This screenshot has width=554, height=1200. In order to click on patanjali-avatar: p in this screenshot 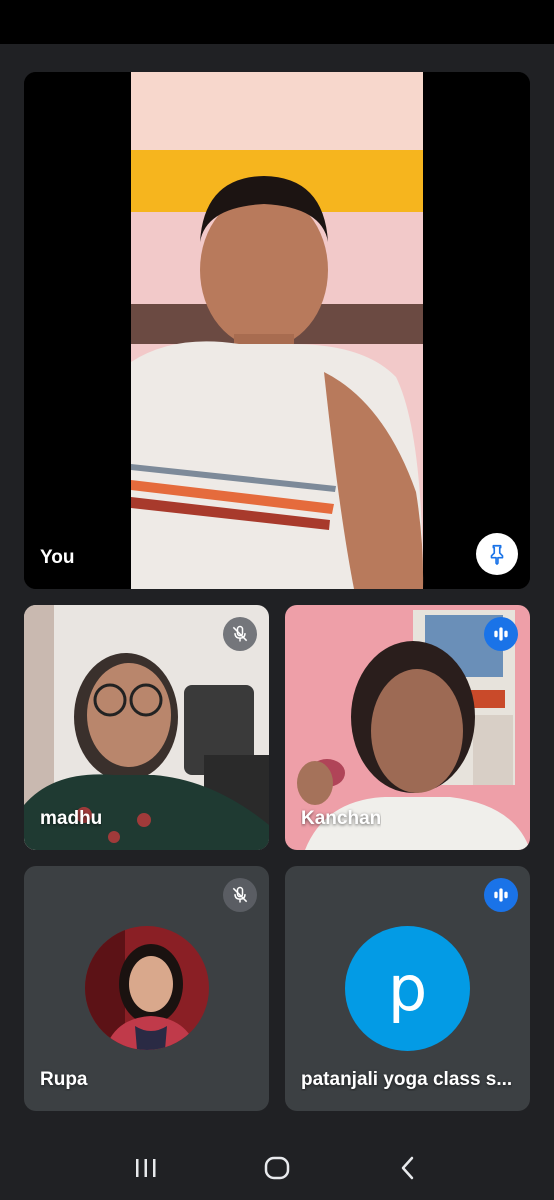, I will do `click(407, 988)`.